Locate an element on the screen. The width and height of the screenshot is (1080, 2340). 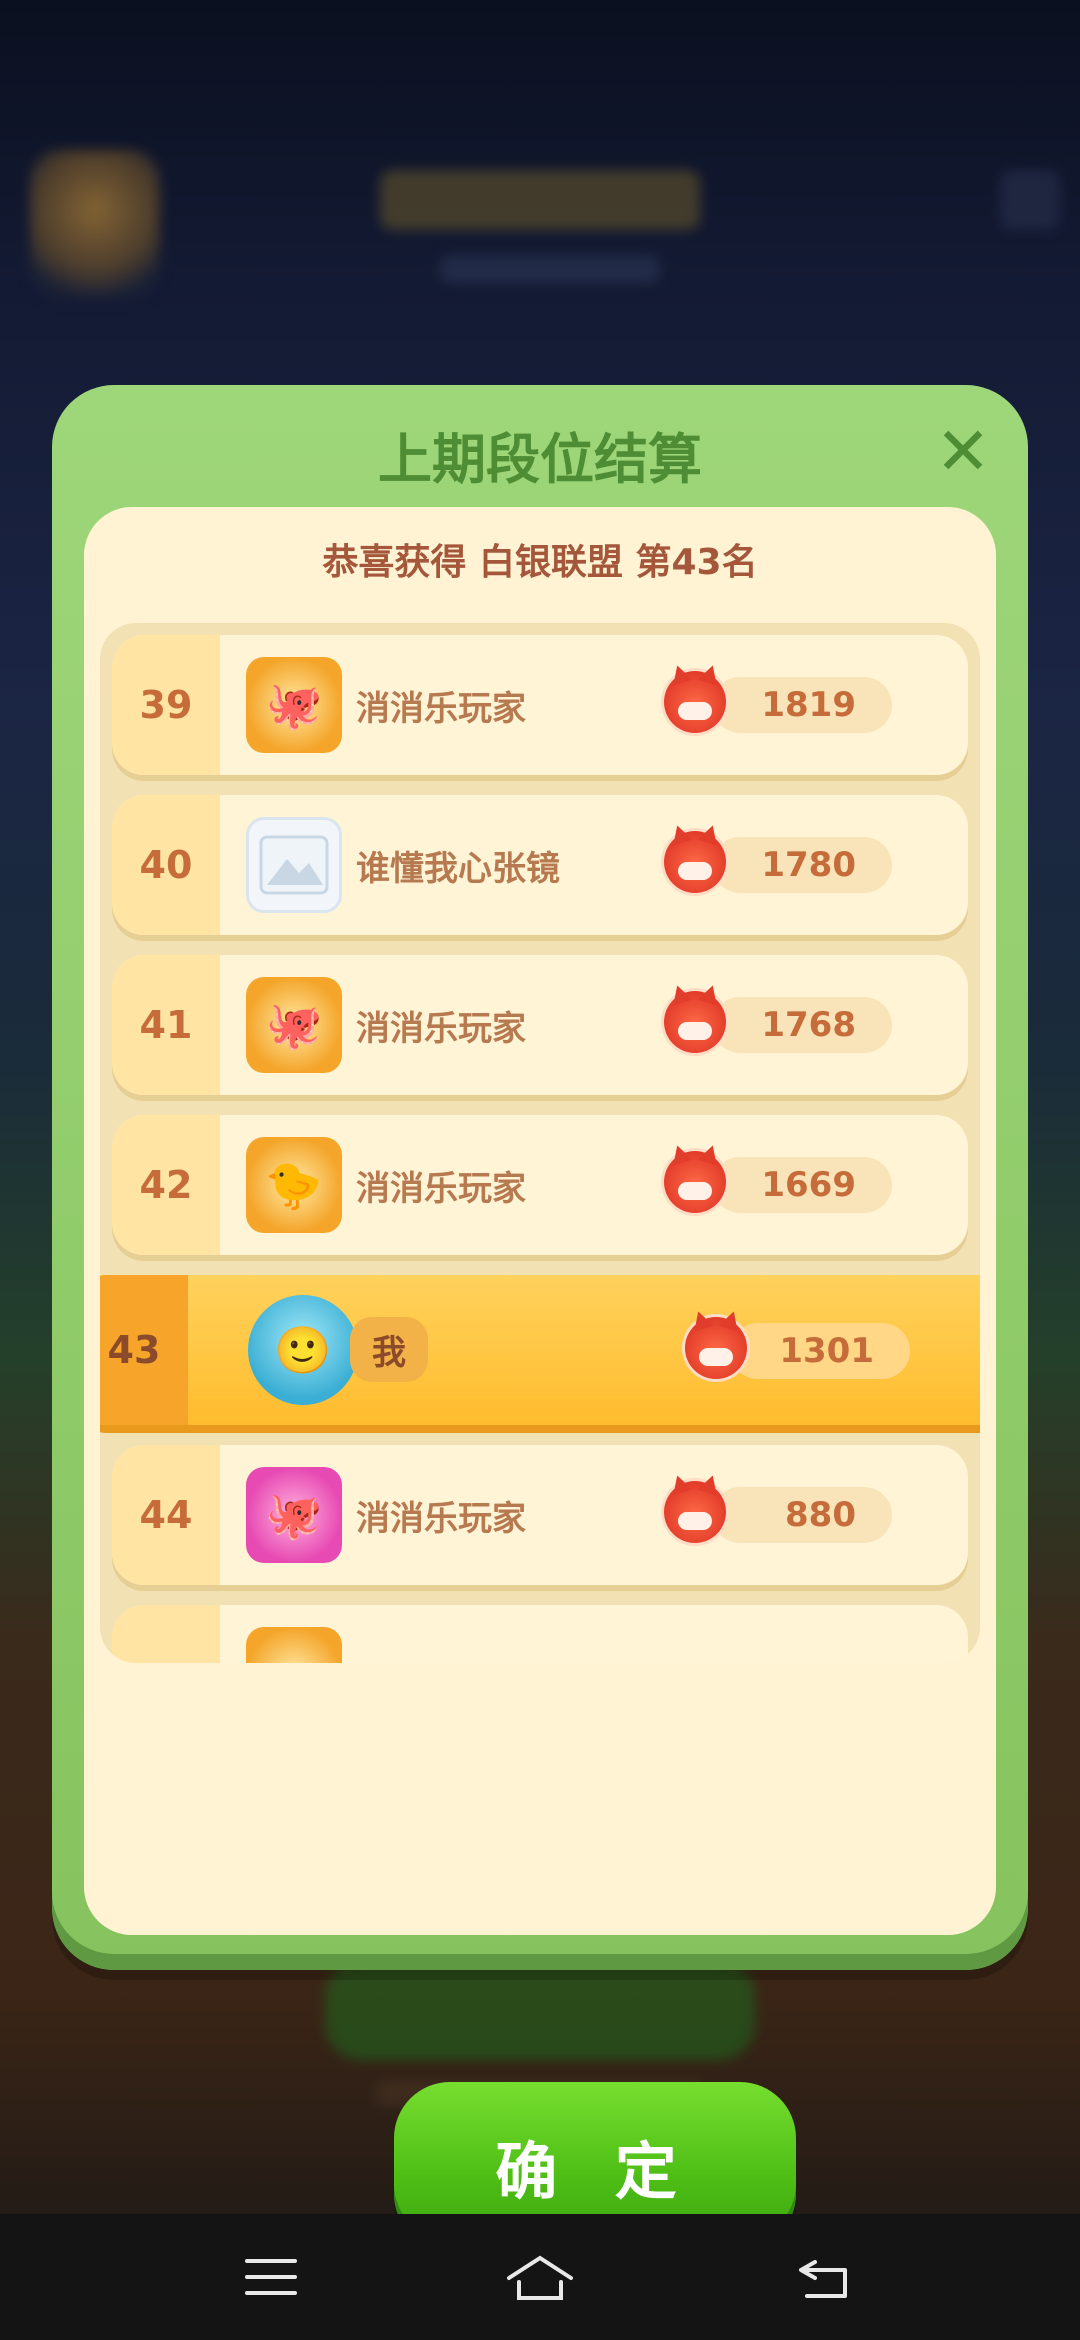
background-avatar is located at coordinates (95, 225).